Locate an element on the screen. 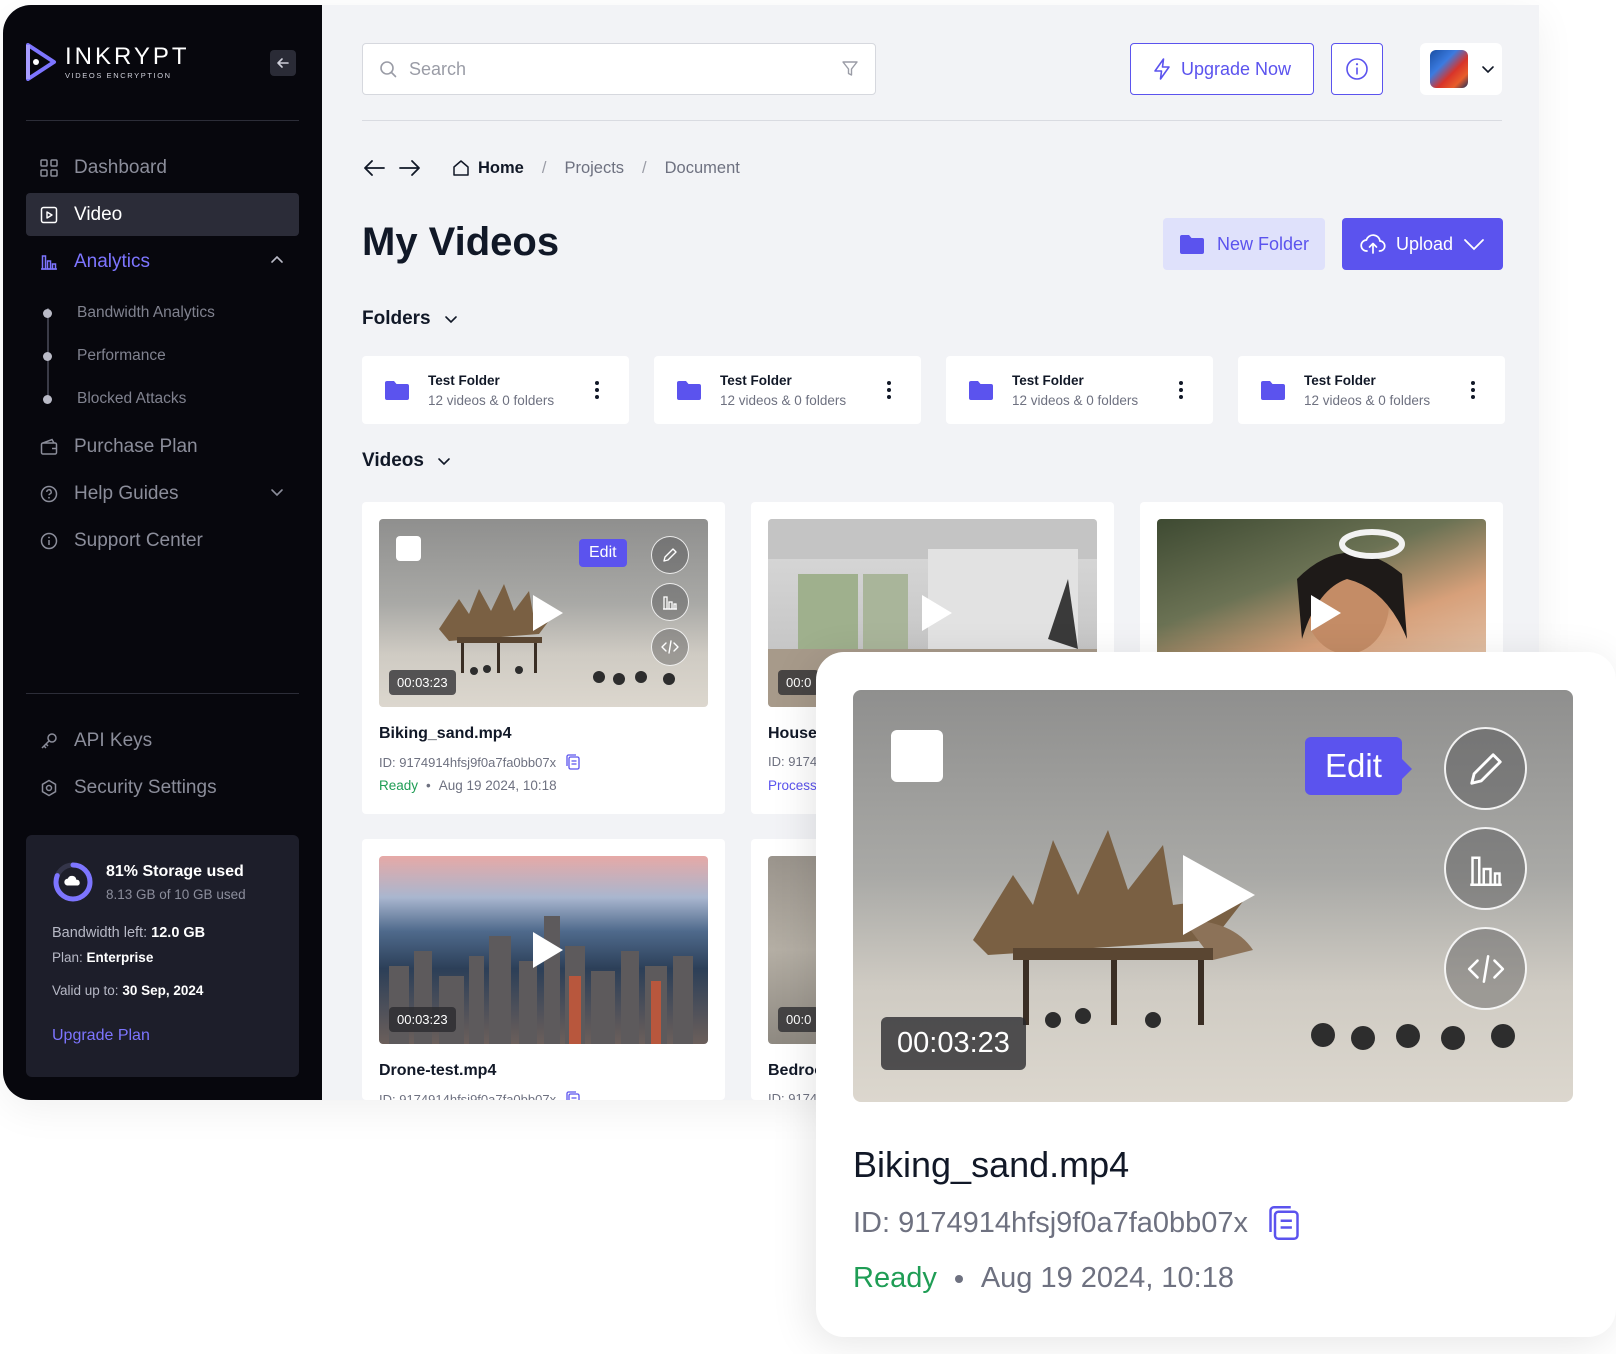 This screenshot has height=1354, width=1616. sidebar-subitem-blocked-attacks: Blocked Attacks is located at coordinates (158, 399).